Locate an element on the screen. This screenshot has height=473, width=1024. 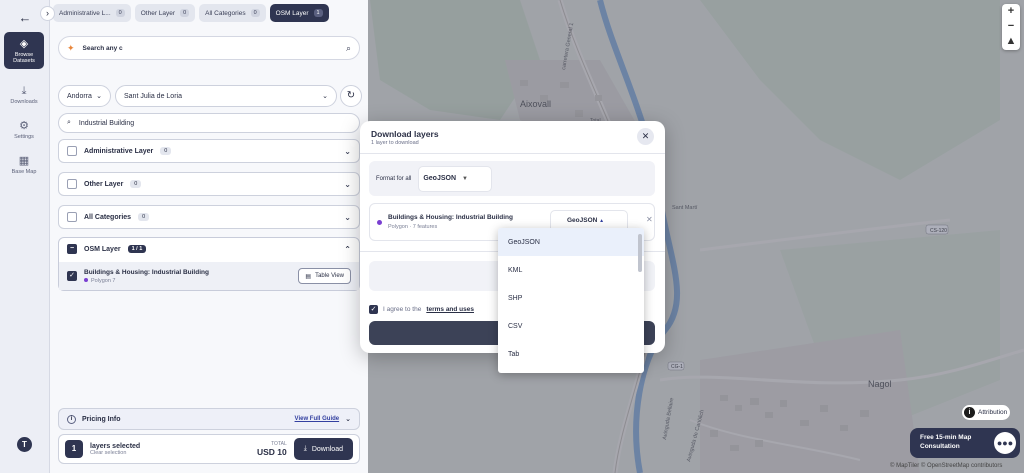
download-button: ⤓ Download is located at coordinates (323, 449).